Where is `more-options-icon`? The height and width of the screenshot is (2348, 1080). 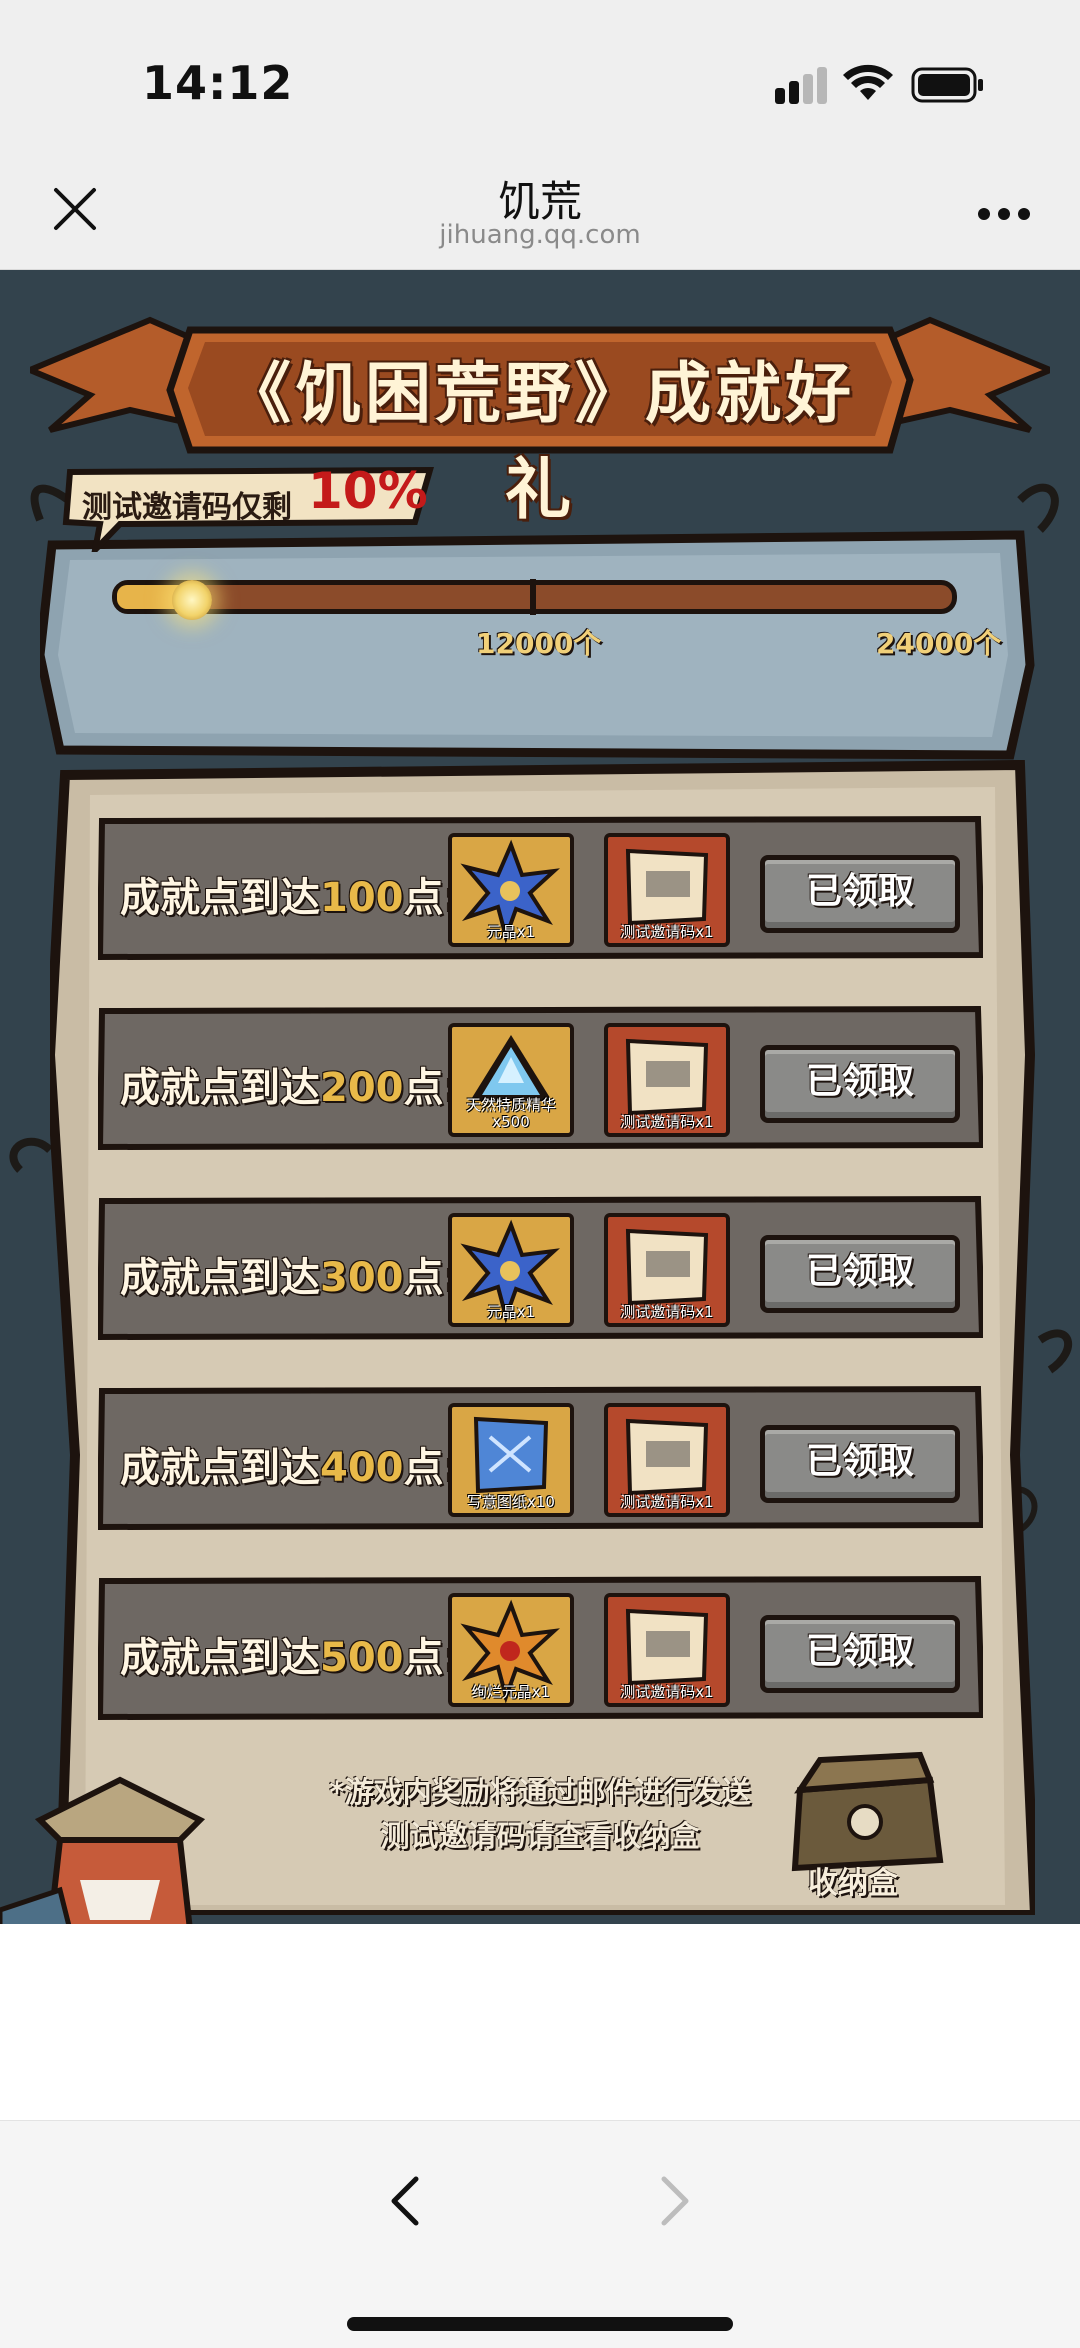 more-options-icon is located at coordinates (1004, 215).